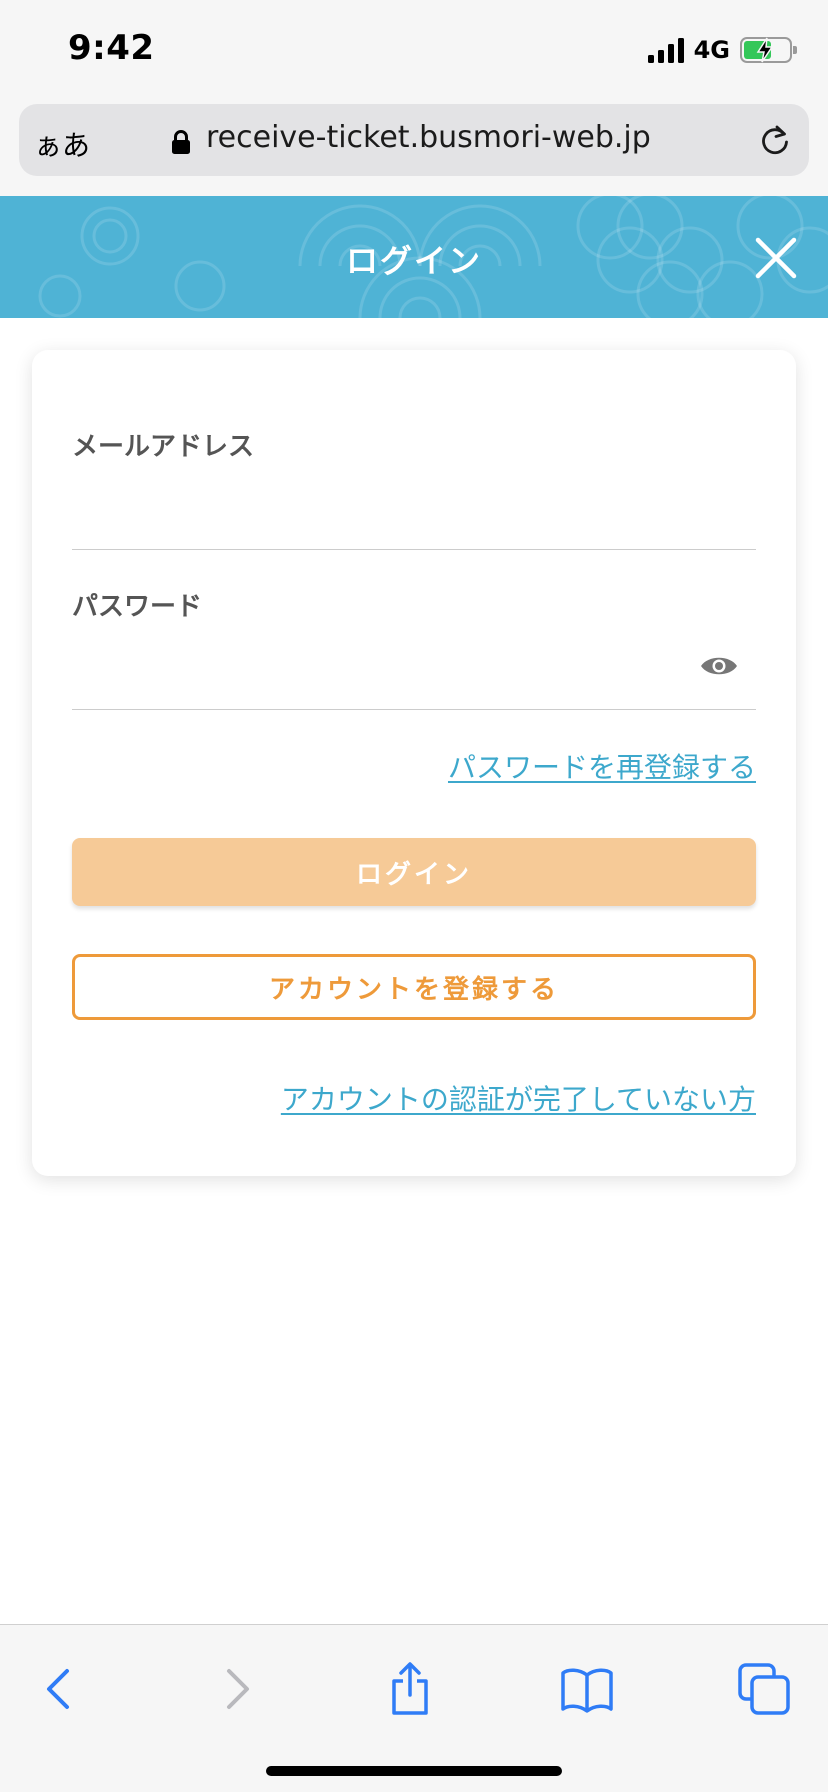 The height and width of the screenshot is (1792, 828). Describe the element at coordinates (764, 1689) in the screenshot. I see `tabs-icon` at that location.